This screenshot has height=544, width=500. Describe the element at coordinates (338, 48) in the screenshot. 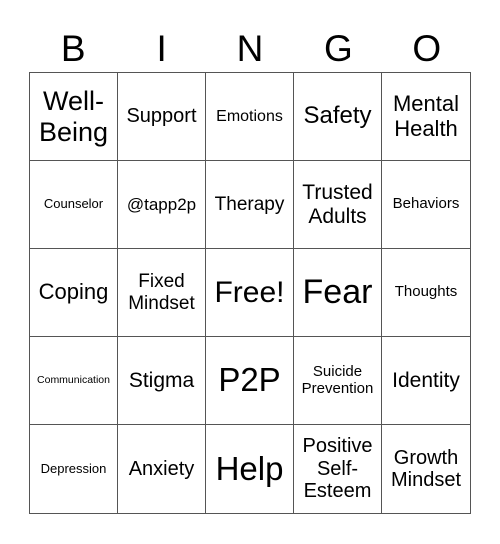

I see `header-letter-g: G` at that location.